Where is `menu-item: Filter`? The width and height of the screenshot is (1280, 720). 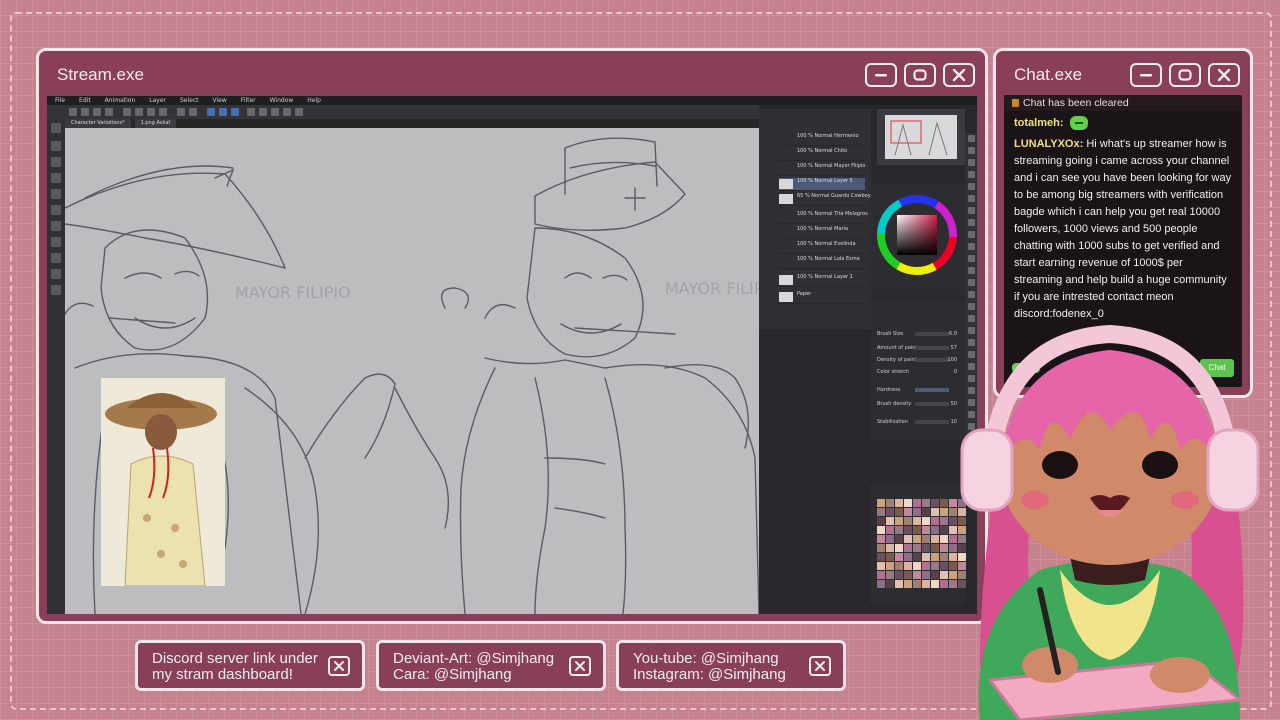 menu-item: Filter is located at coordinates (248, 100).